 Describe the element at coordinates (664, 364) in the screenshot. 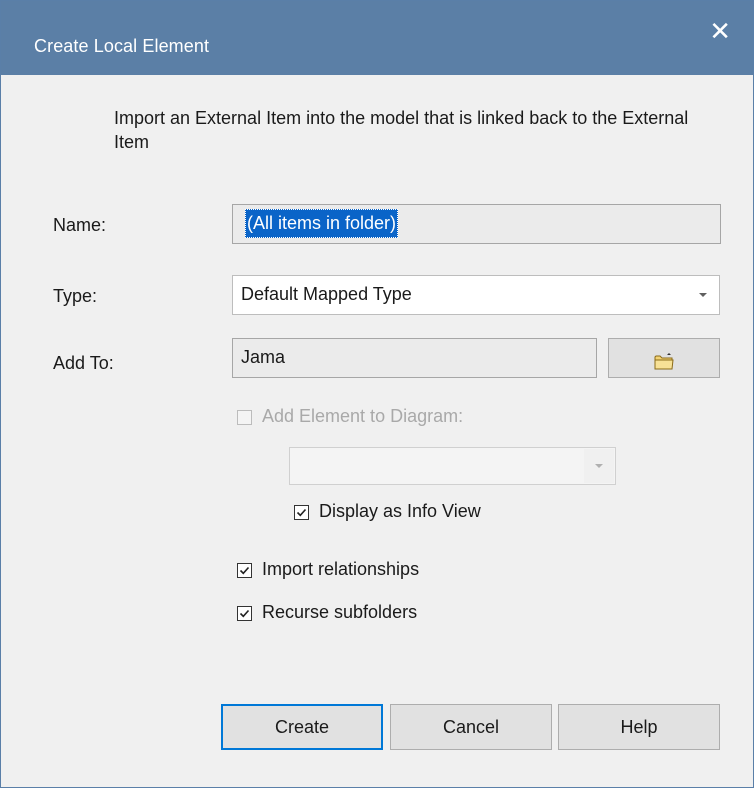

I see `folder-icon` at that location.